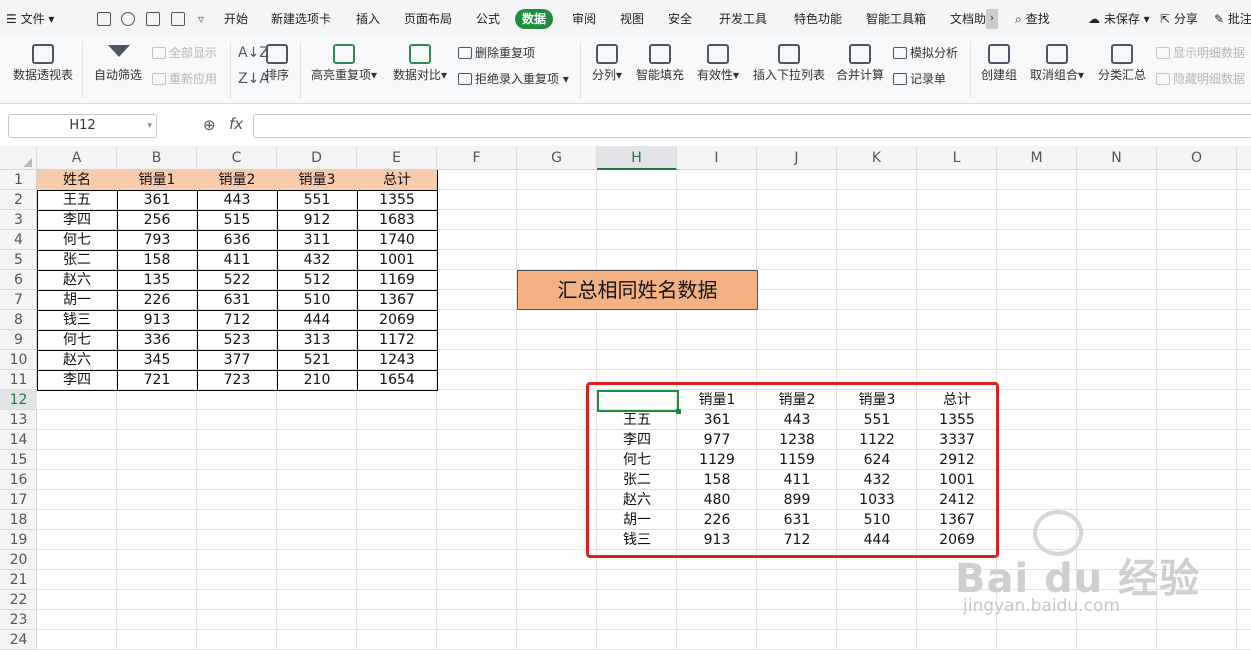  What do you see at coordinates (557, 158) in the screenshot?
I see `column-header-g: G` at bounding box center [557, 158].